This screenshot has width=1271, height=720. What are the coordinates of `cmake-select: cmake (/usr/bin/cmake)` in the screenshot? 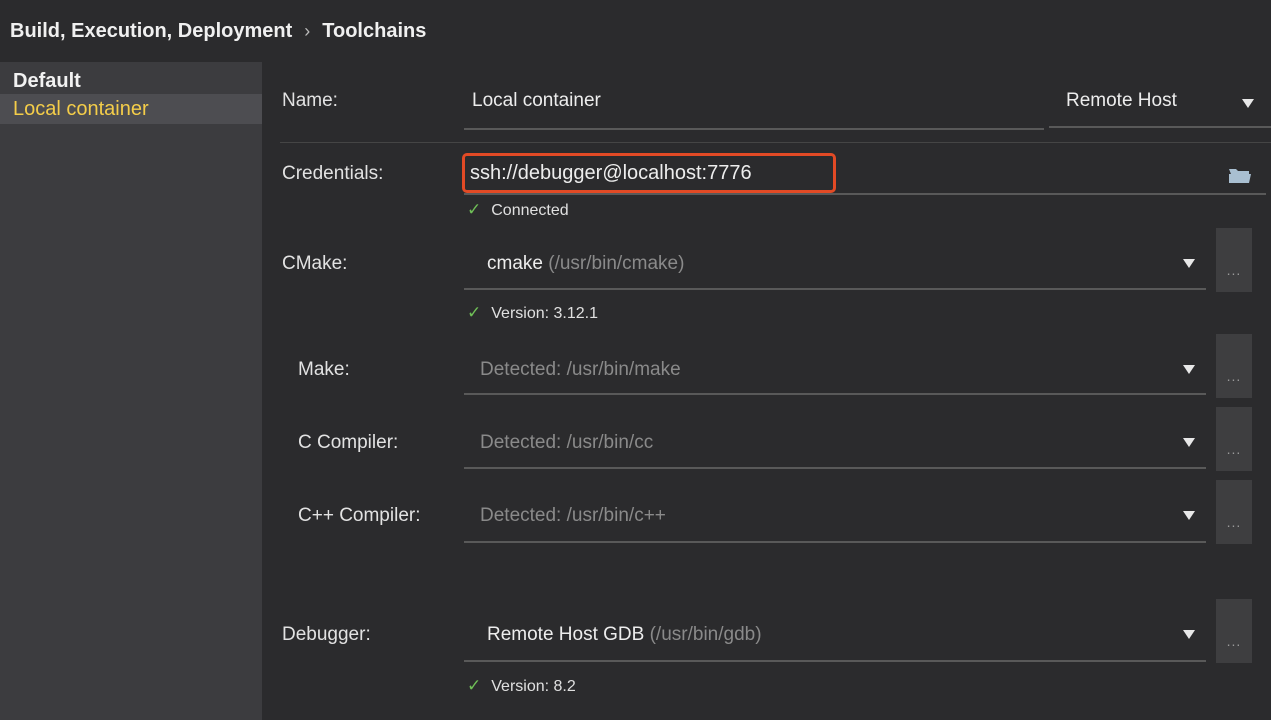 It's located at (585, 264).